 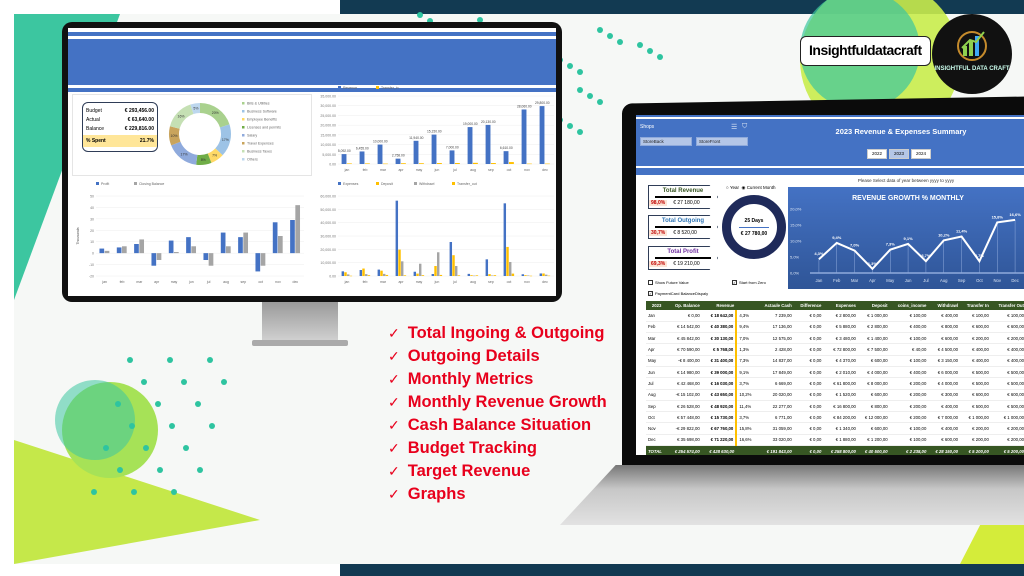 What do you see at coordinates (744, 127) in the screenshot?
I see `clear-filter-icon: ⛉` at bounding box center [744, 127].